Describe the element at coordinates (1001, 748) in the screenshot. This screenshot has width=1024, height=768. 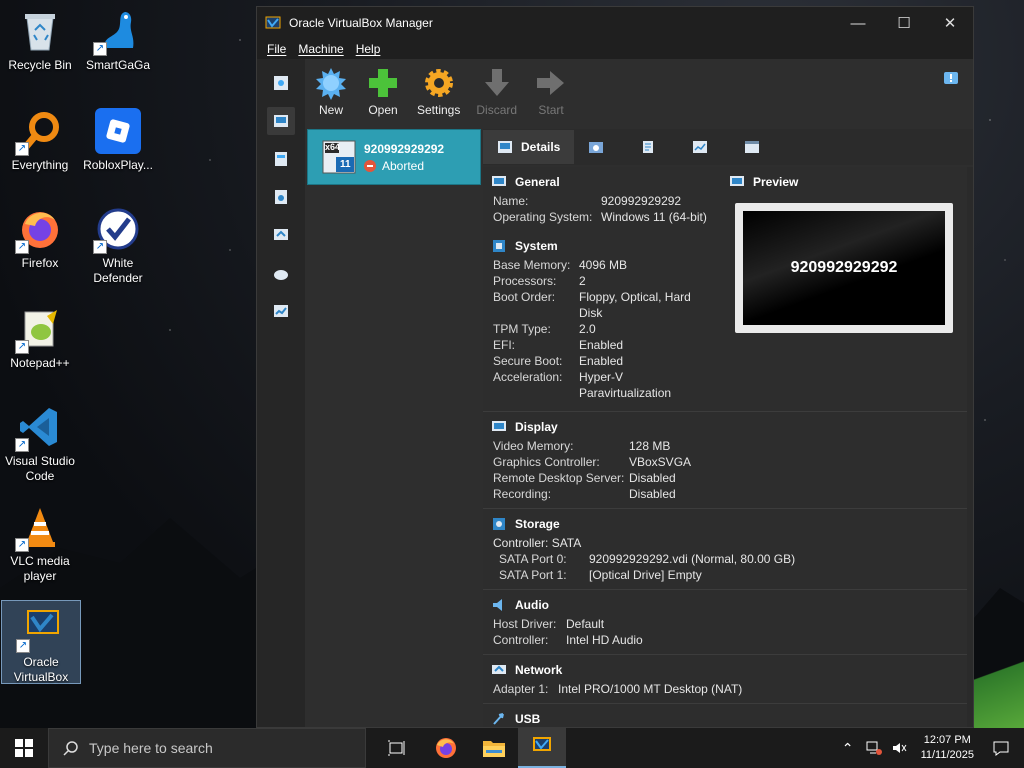
I see `notifications-icon` at that location.